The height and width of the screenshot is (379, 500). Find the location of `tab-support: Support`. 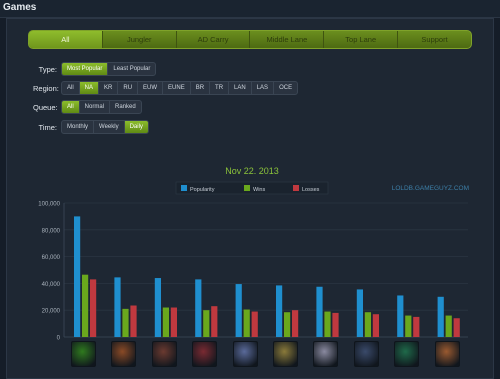

tab-support: Support is located at coordinates (434, 39).